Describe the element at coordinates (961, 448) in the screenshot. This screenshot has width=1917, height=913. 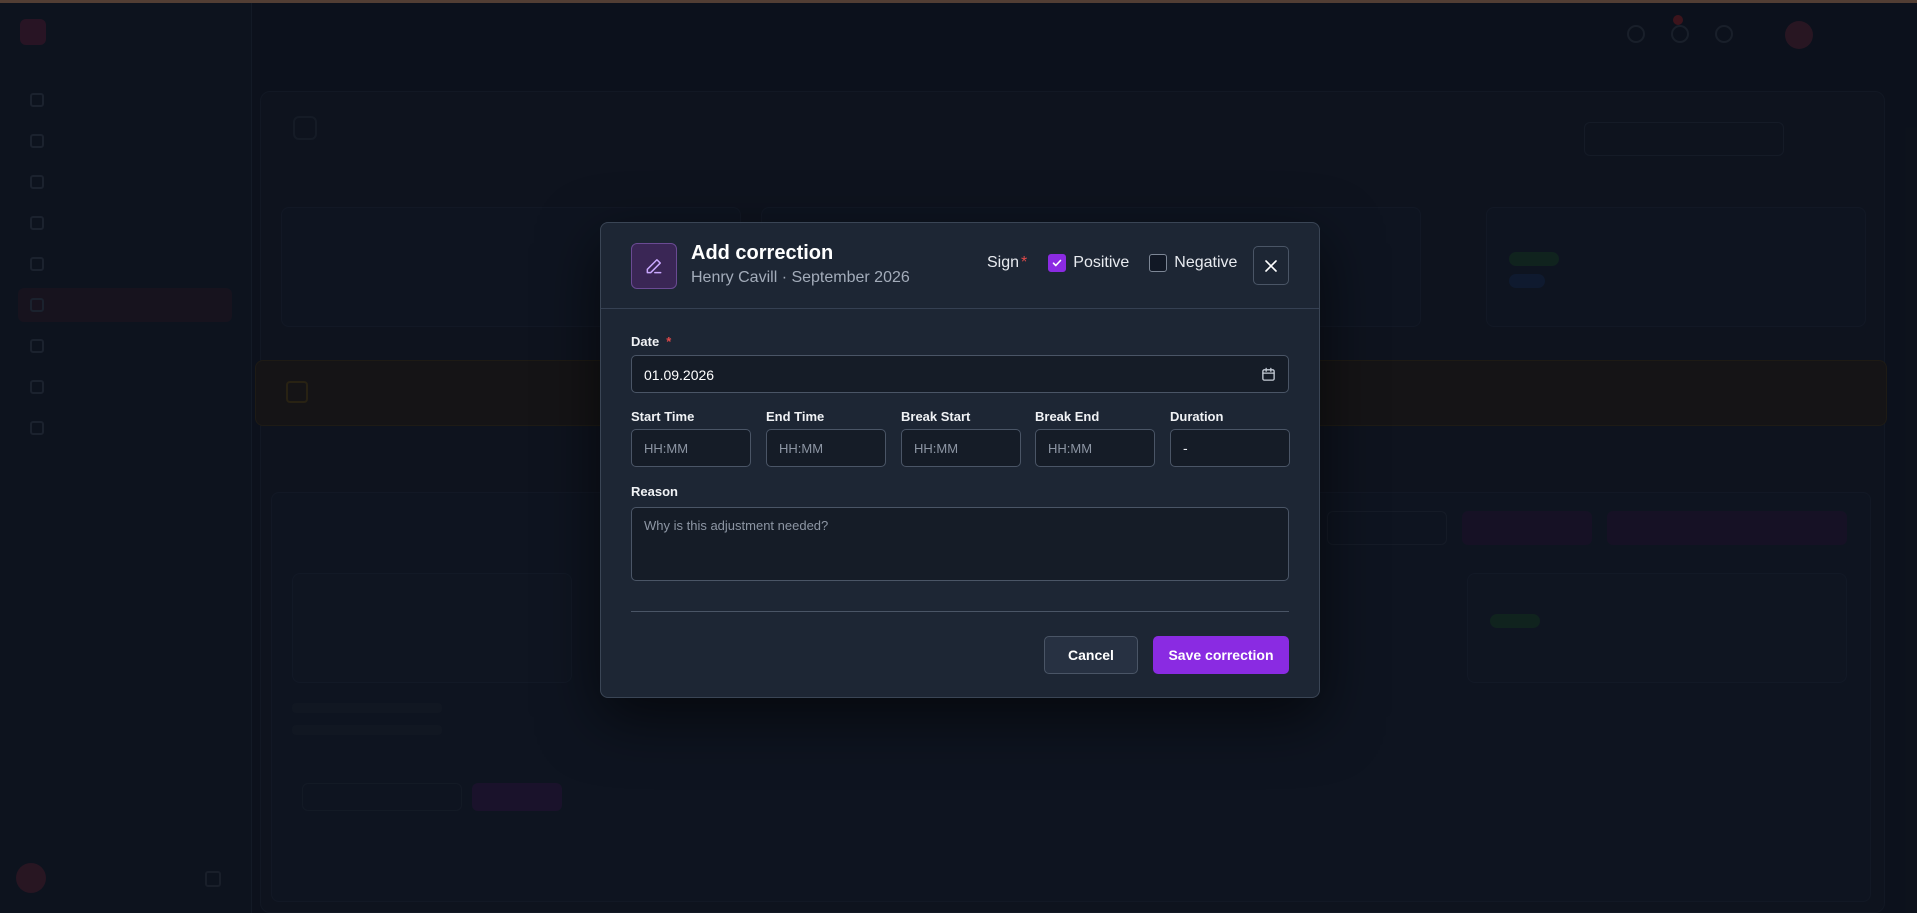
I see `break-start-input: HH:MM` at that location.